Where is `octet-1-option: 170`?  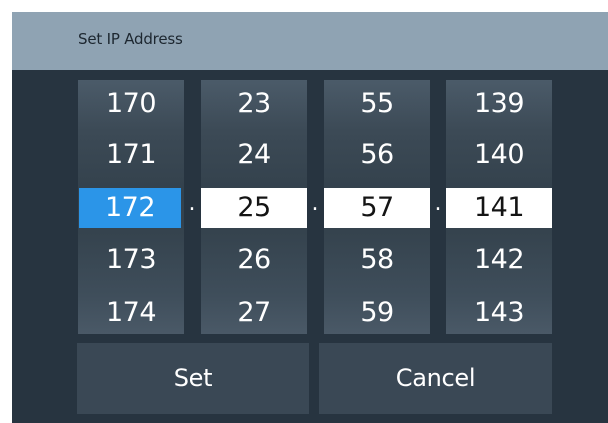 octet-1-option: 170 is located at coordinates (131, 104).